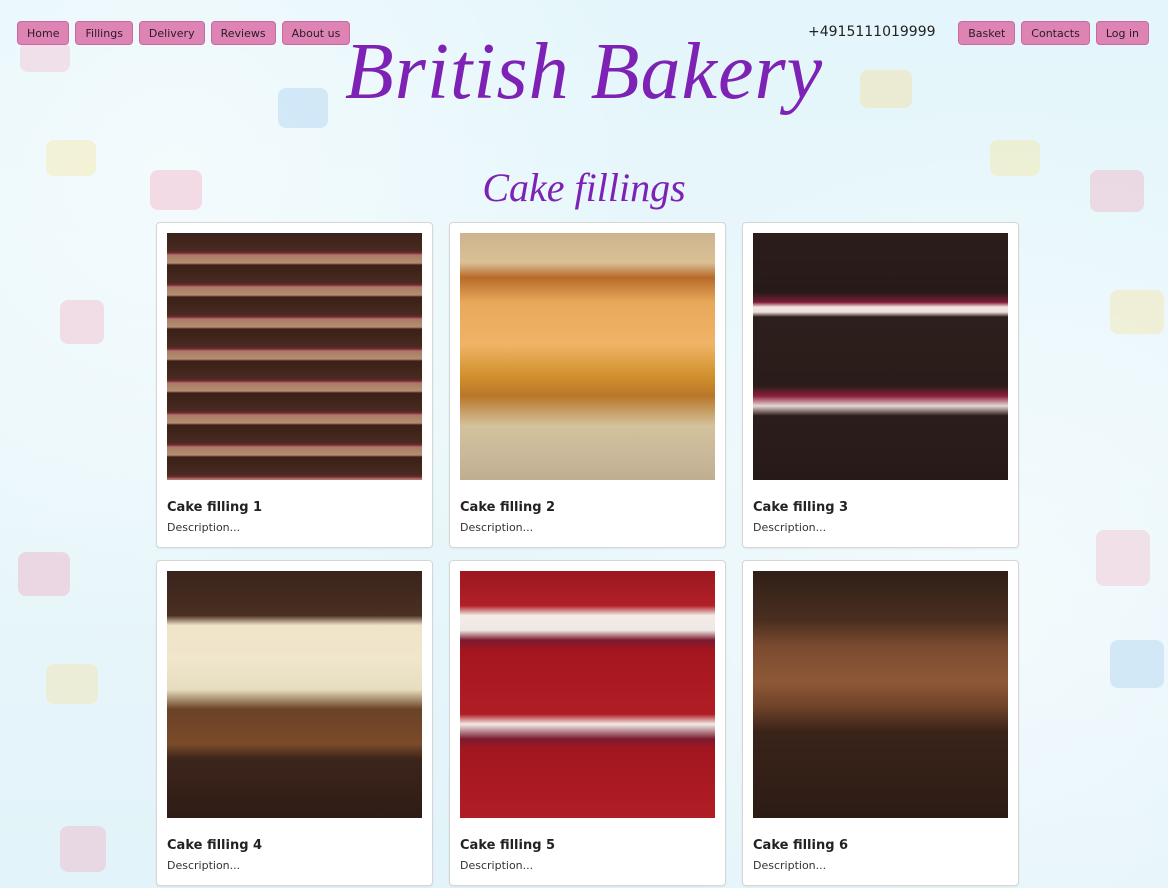  What do you see at coordinates (801, 507) in the screenshot?
I see `filling-title: Cake filling 3` at bounding box center [801, 507].